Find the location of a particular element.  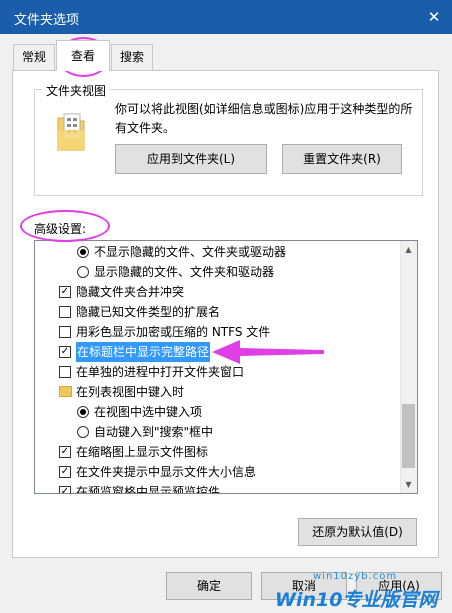

advanced-setting-row: ✓ 在预览窗格中显示预览控件 is located at coordinates (217, 488).